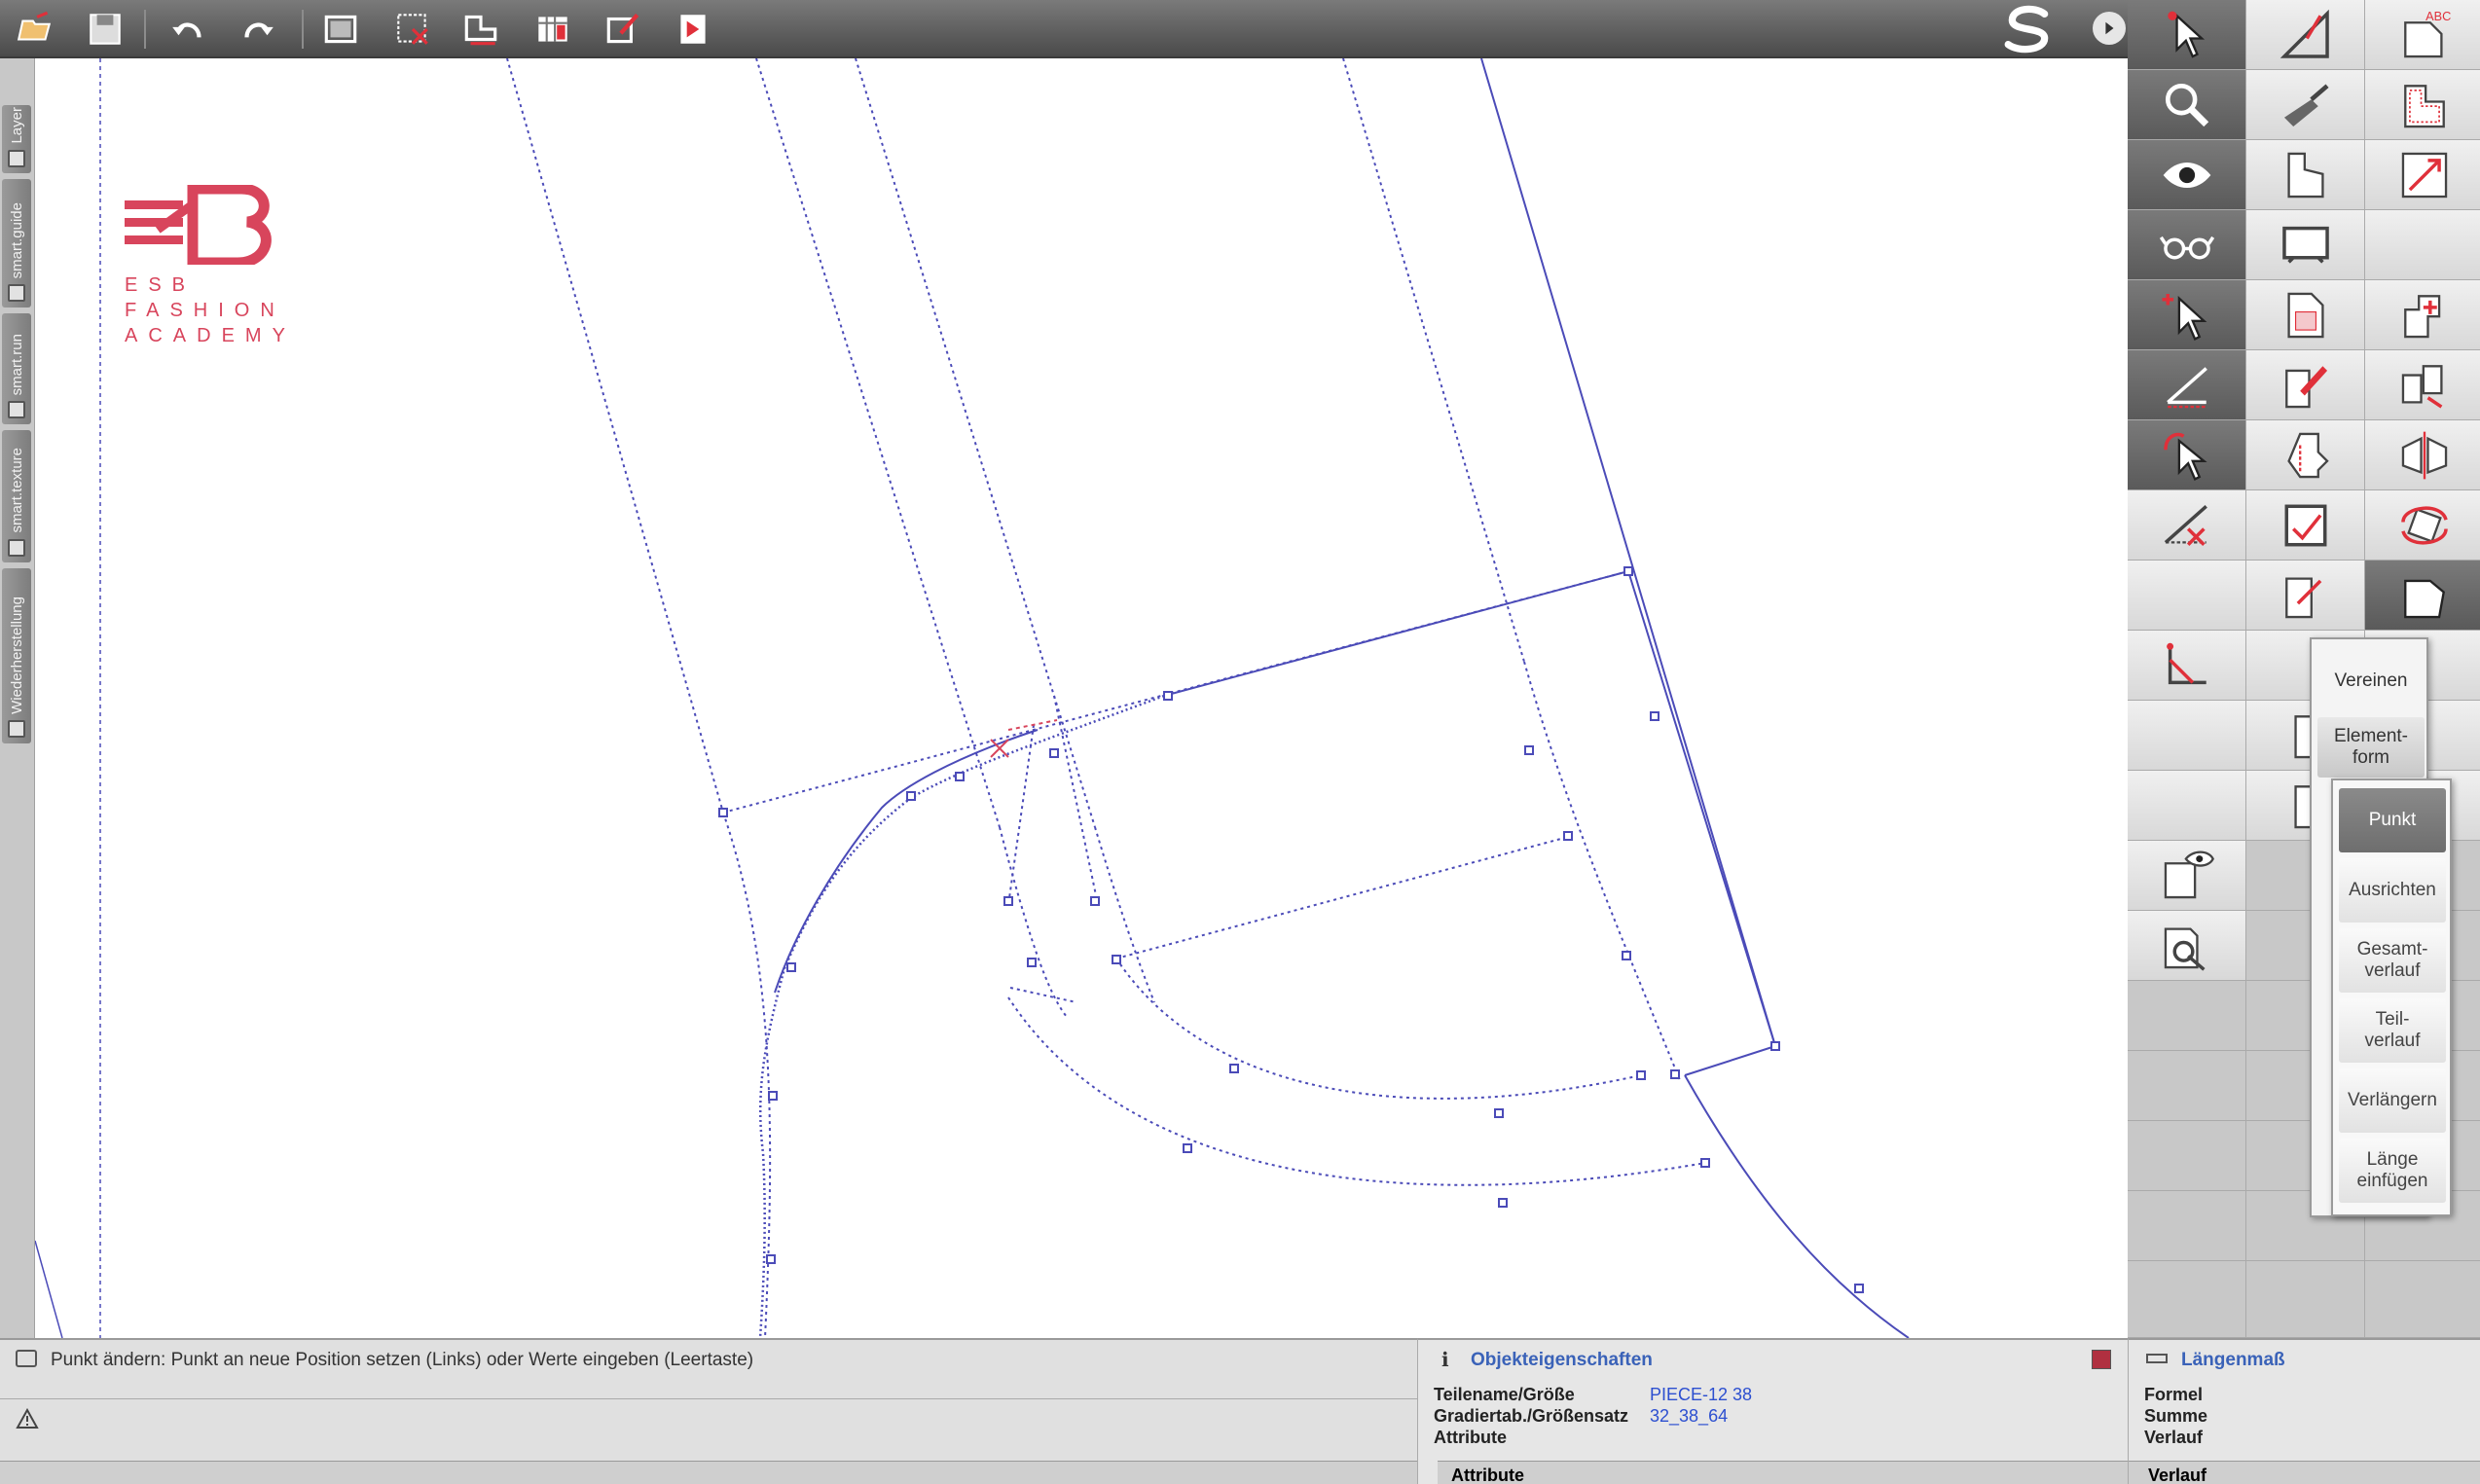 This screenshot has width=2480, height=1484. I want to click on undo-icon, so click(189, 30).